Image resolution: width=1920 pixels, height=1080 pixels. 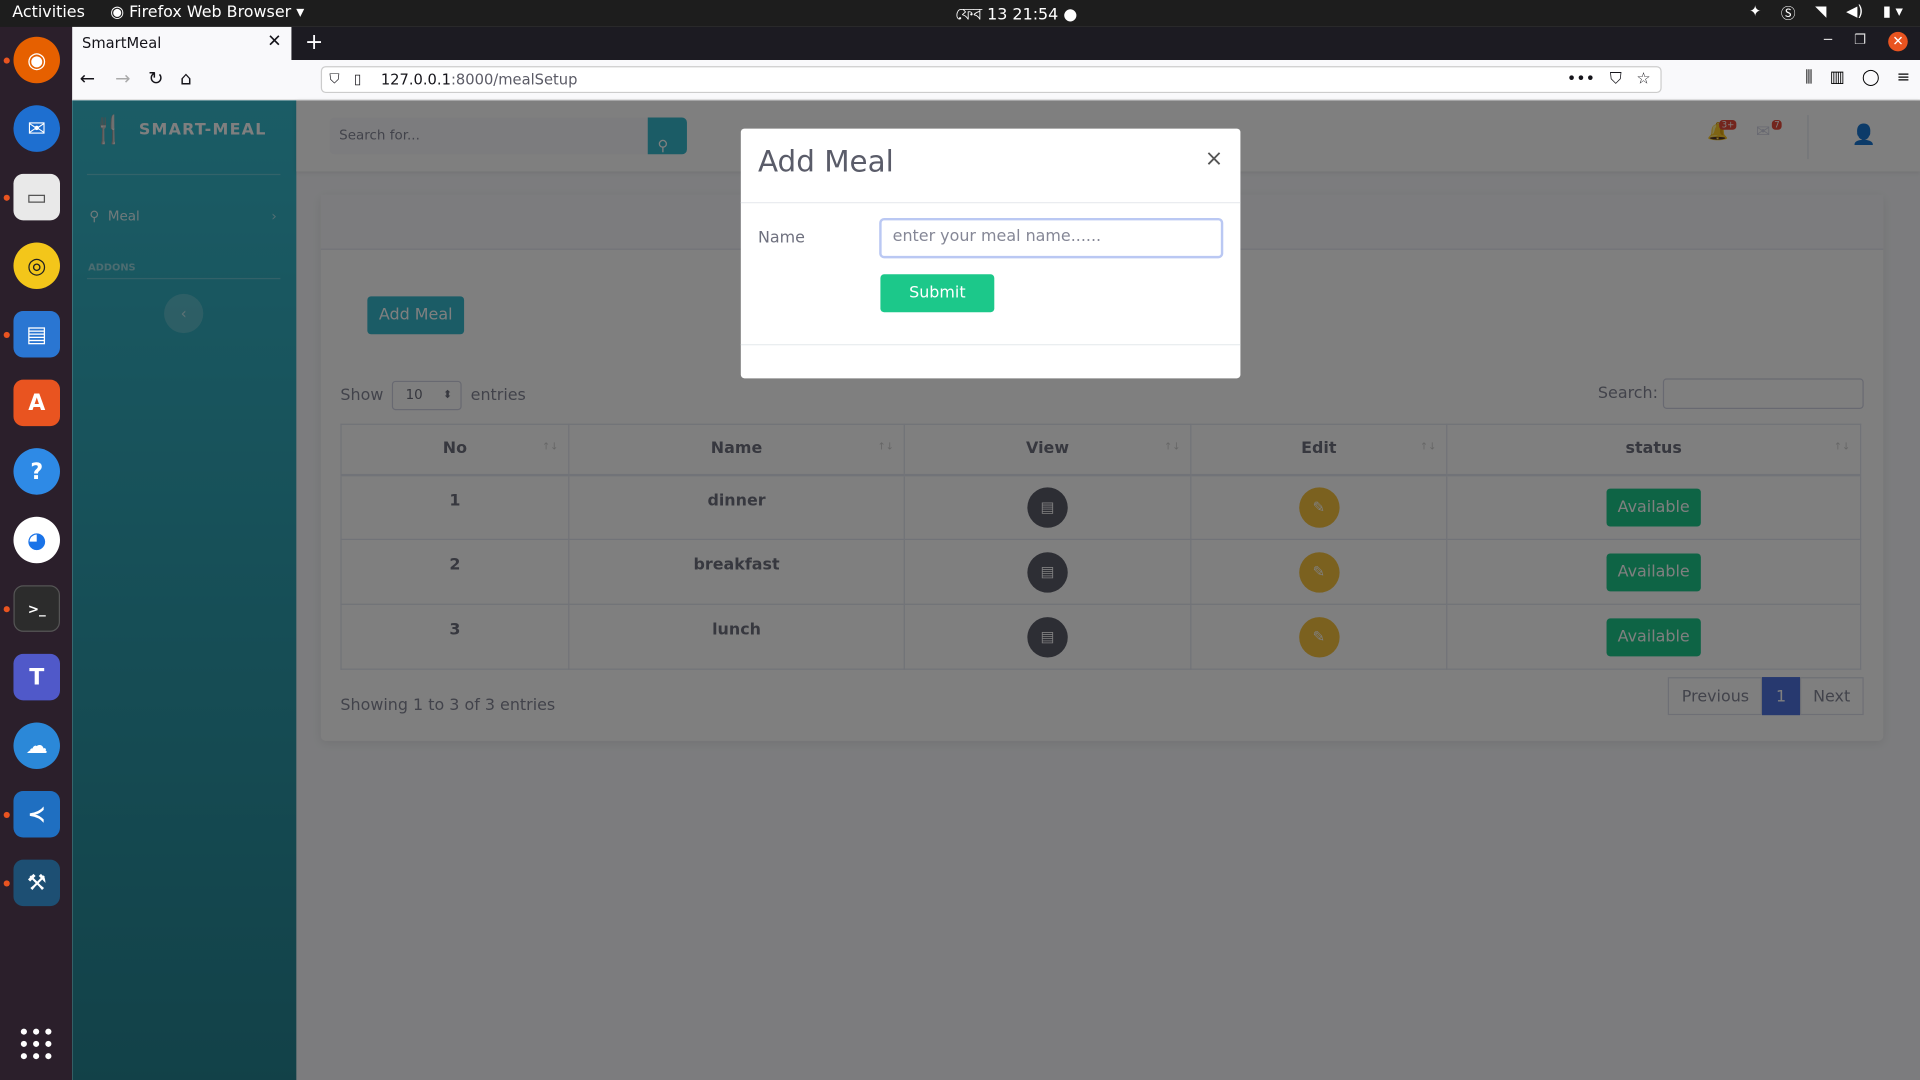 I want to click on new-tab-icon: +, so click(x=314, y=42).